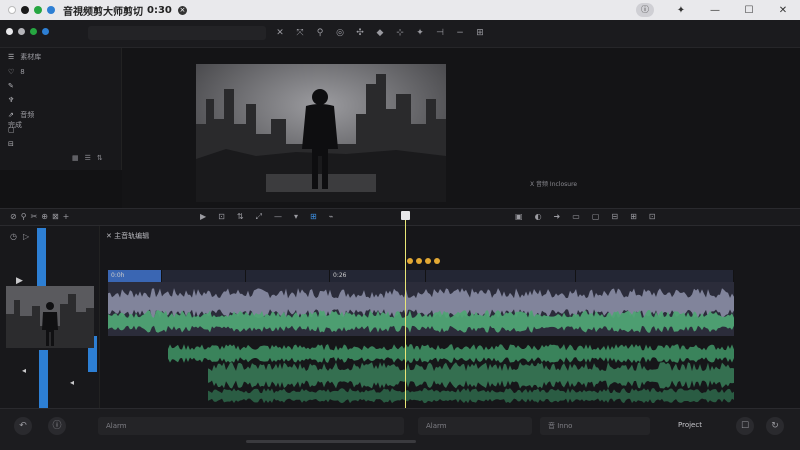 This screenshot has height=450, width=800. What do you see at coordinates (61, 109) in the screenshot?
I see `media-sidebar: ☰ 素材库 ♡ 8 ✎ ♆ ⇗ 音频 完成 ▢ ⊟ ▦ ☰ ⇅` at bounding box center [61, 109].